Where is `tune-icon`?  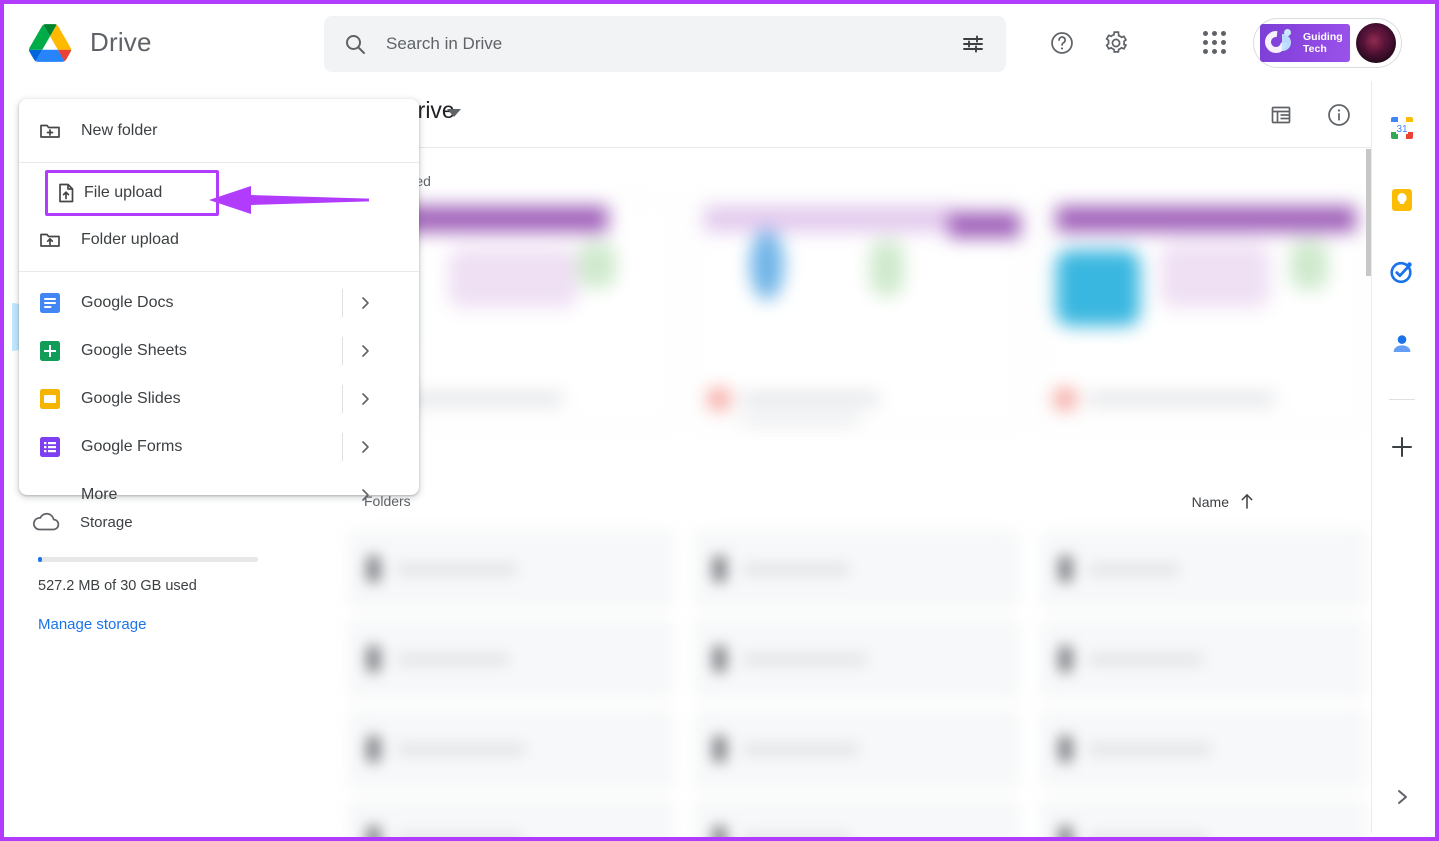 tune-icon is located at coordinates (973, 44).